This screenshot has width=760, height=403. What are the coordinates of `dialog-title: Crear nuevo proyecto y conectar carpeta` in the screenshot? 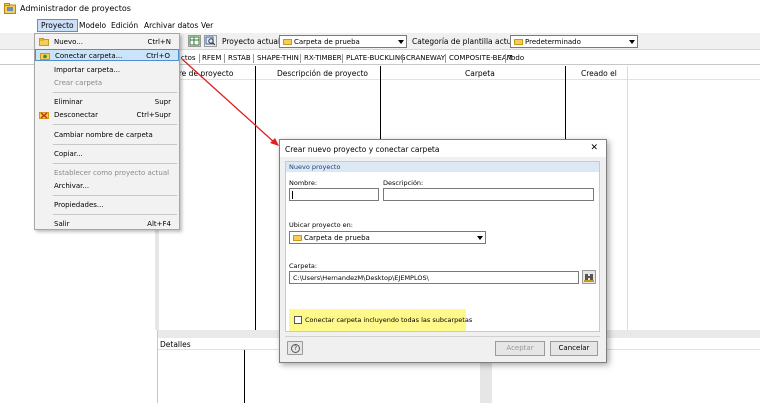 It's located at (362, 149).